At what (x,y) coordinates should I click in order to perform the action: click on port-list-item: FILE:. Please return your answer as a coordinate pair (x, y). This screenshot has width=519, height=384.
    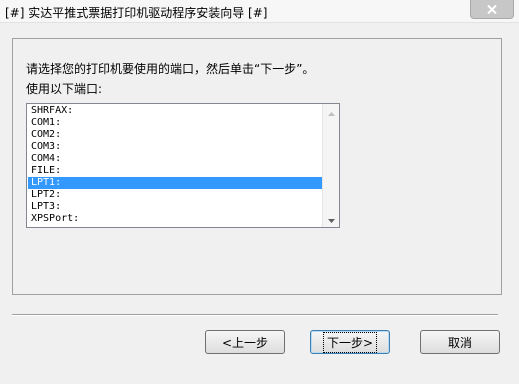
    Looking at the image, I should click on (176, 171).